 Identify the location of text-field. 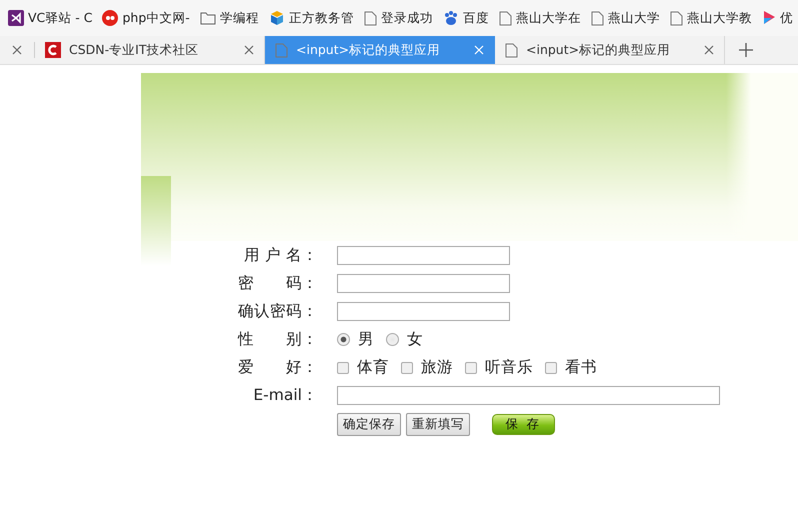
(423, 255).